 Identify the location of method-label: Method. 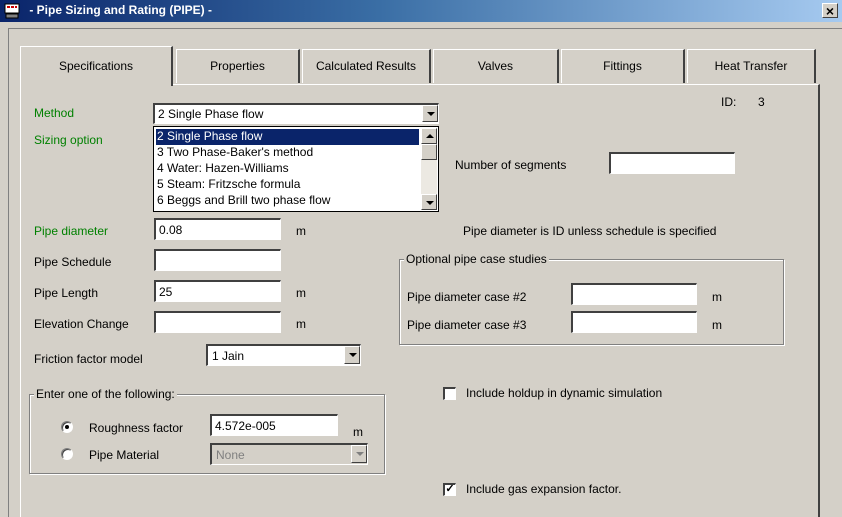
(54, 113).